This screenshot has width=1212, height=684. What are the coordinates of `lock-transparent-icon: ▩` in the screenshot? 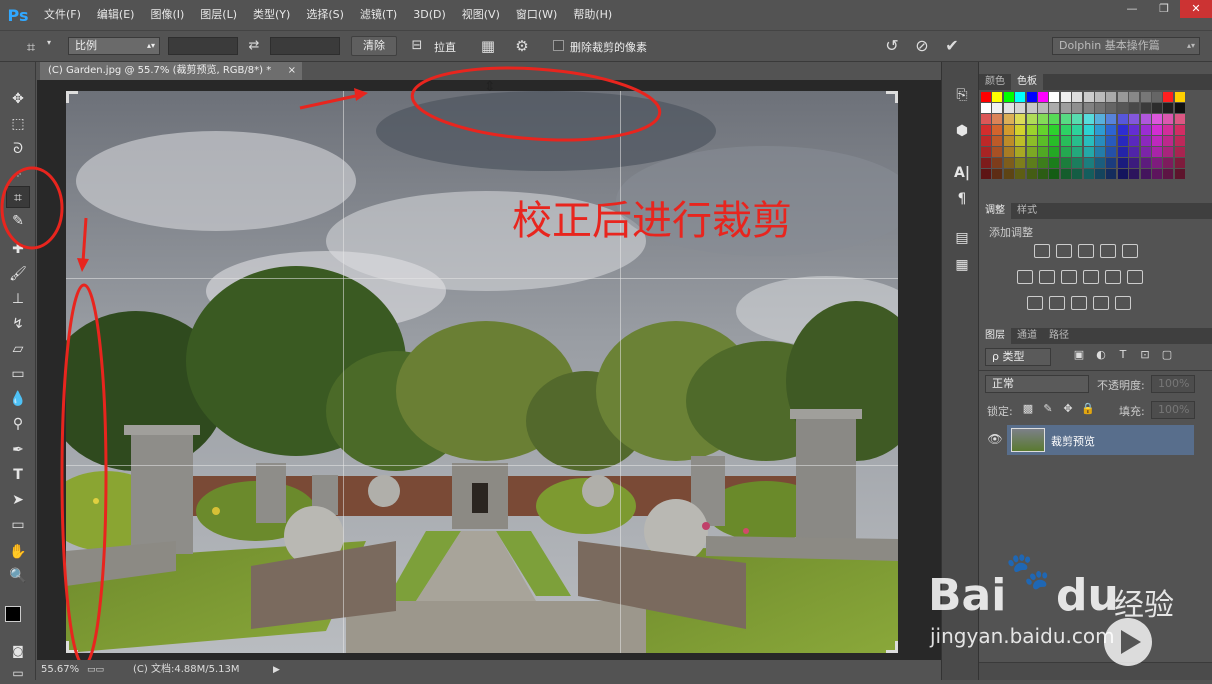 It's located at (1028, 408).